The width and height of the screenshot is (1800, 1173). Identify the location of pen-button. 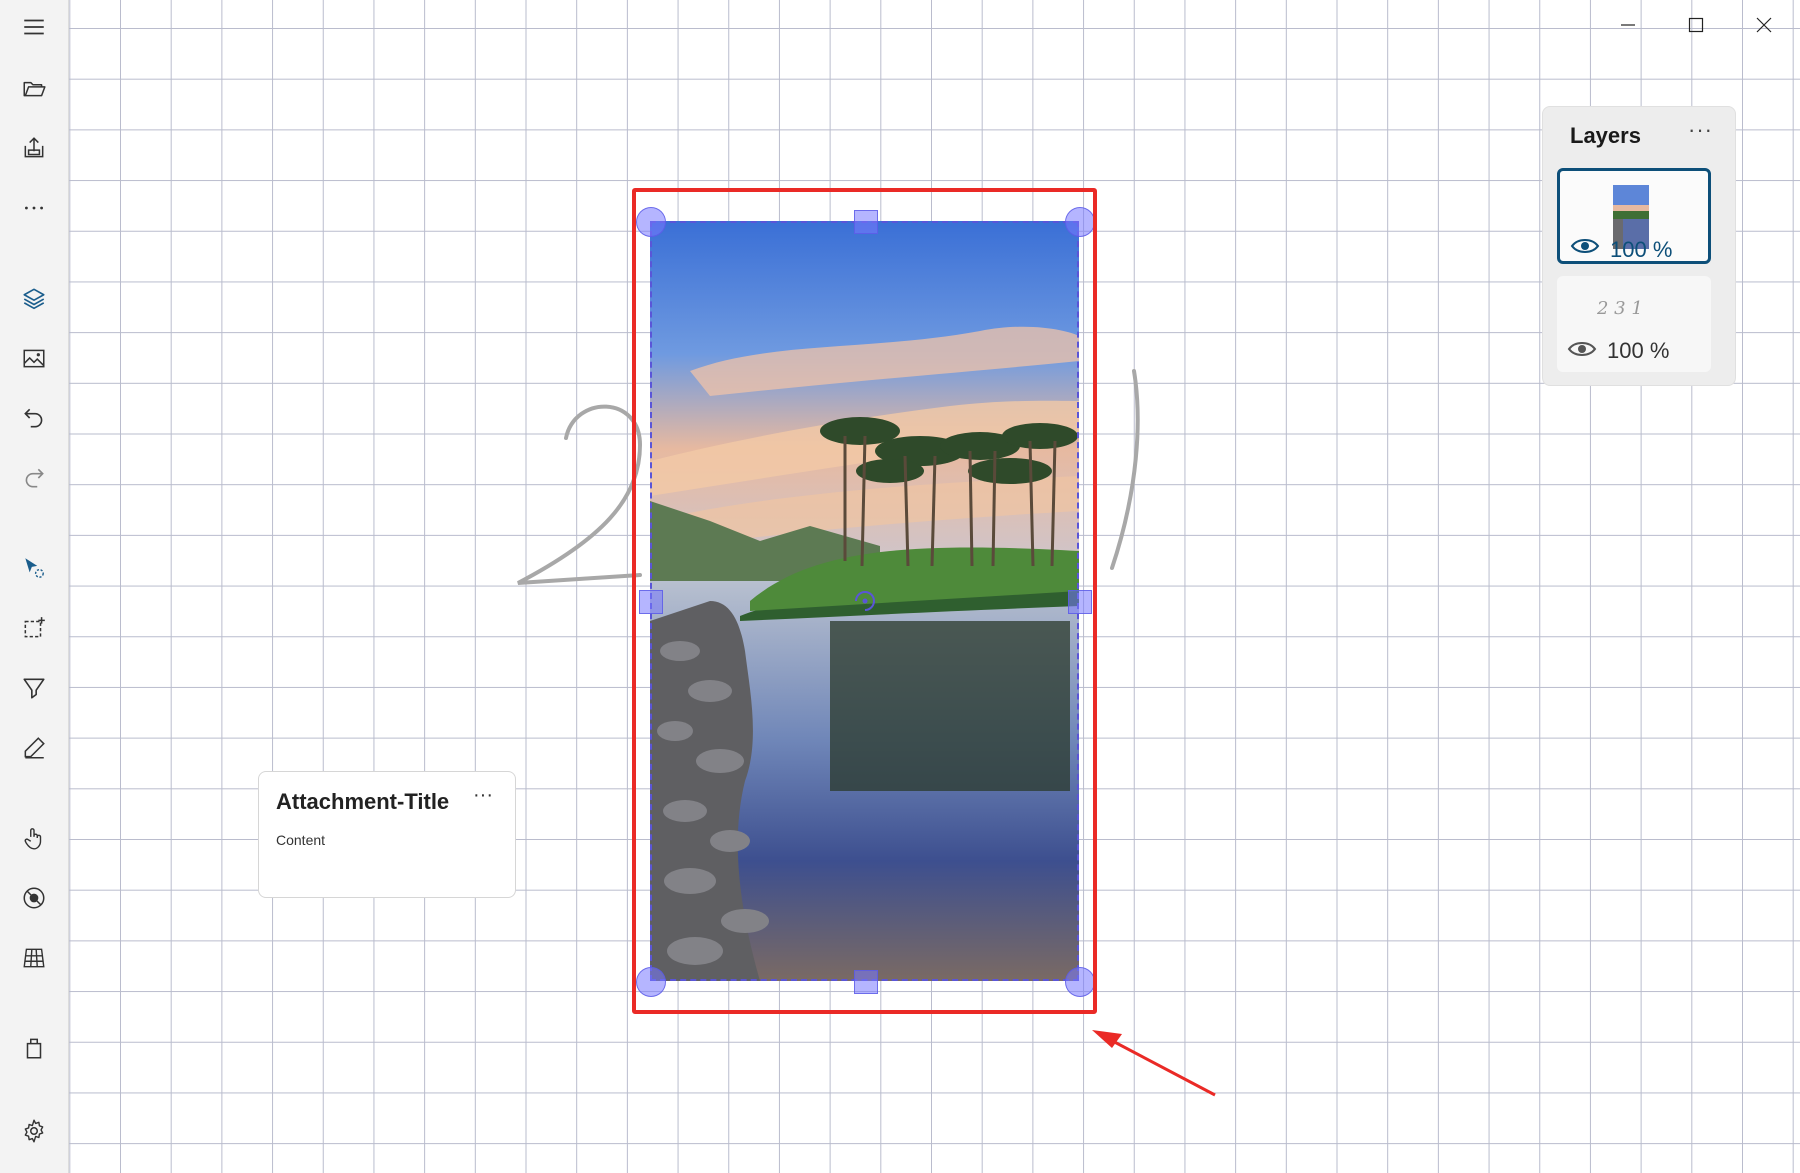
(34, 748).